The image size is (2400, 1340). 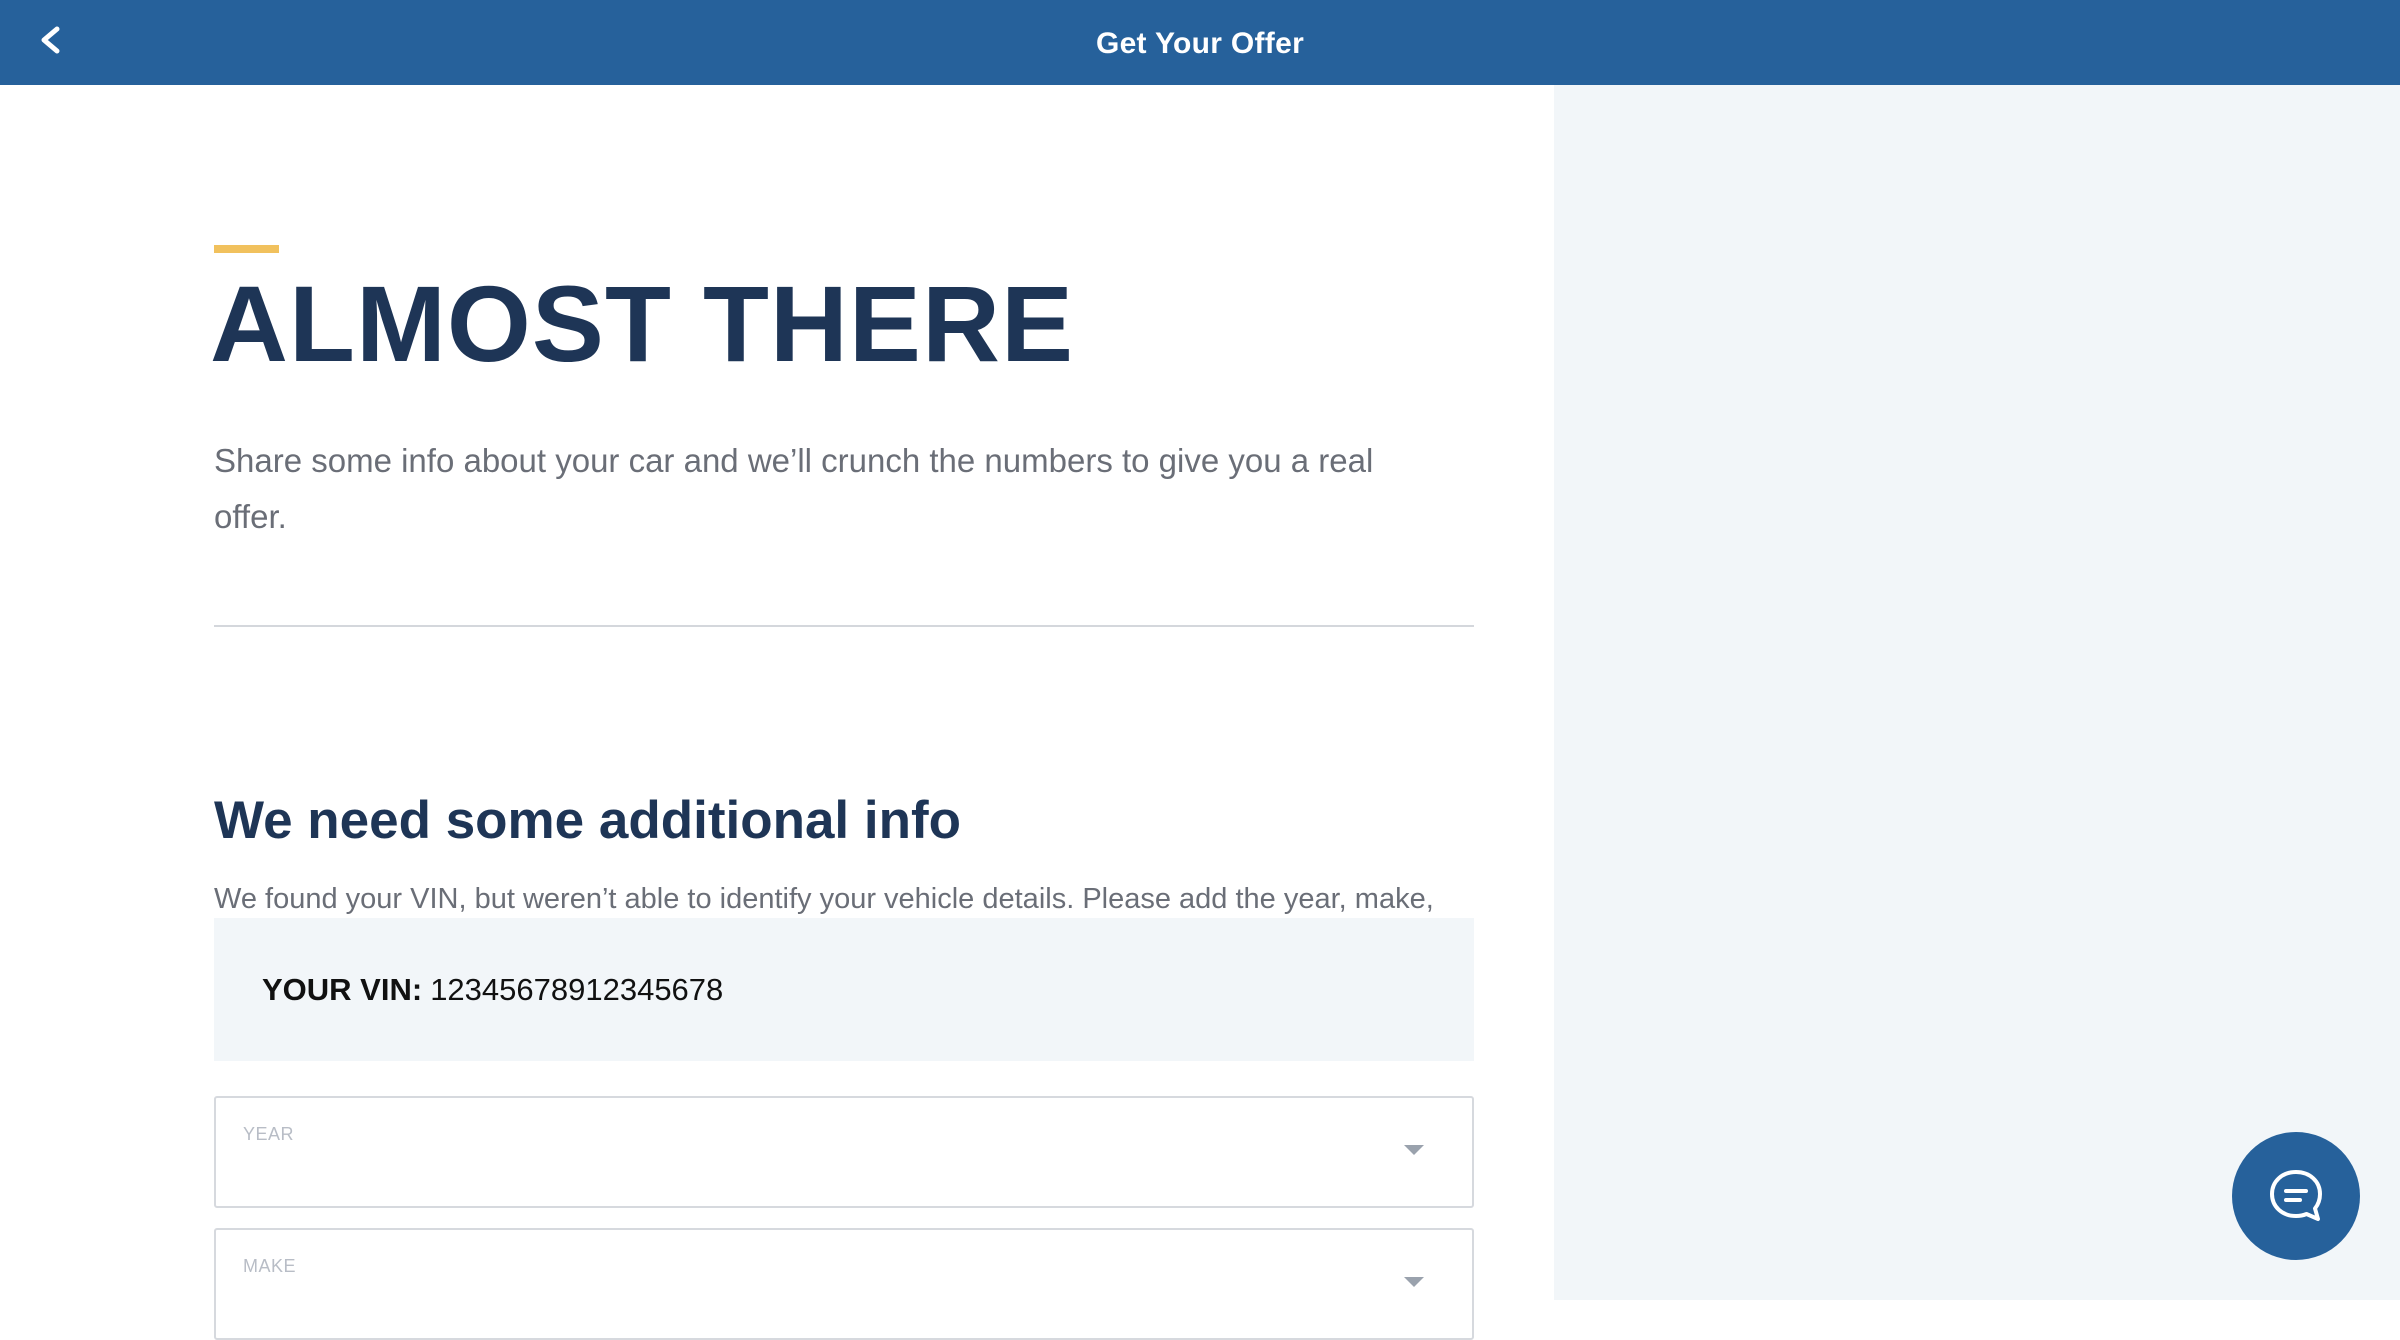 I want to click on chevron-left-icon, so click(x=50, y=40).